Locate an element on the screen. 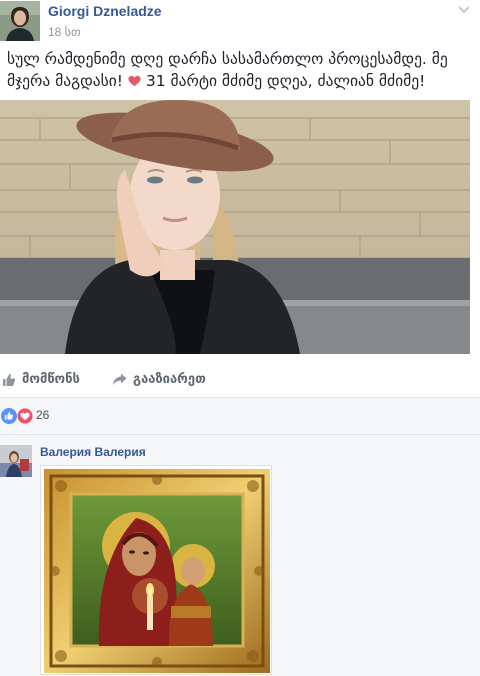  share-button-label: გააზიარეთ is located at coordinates (169, 379).